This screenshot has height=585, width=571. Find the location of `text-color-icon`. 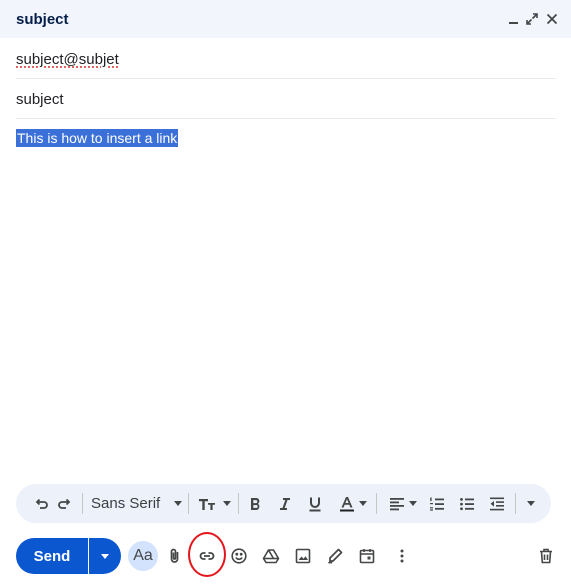

text-color-icon is located at coordinates (352, 503).